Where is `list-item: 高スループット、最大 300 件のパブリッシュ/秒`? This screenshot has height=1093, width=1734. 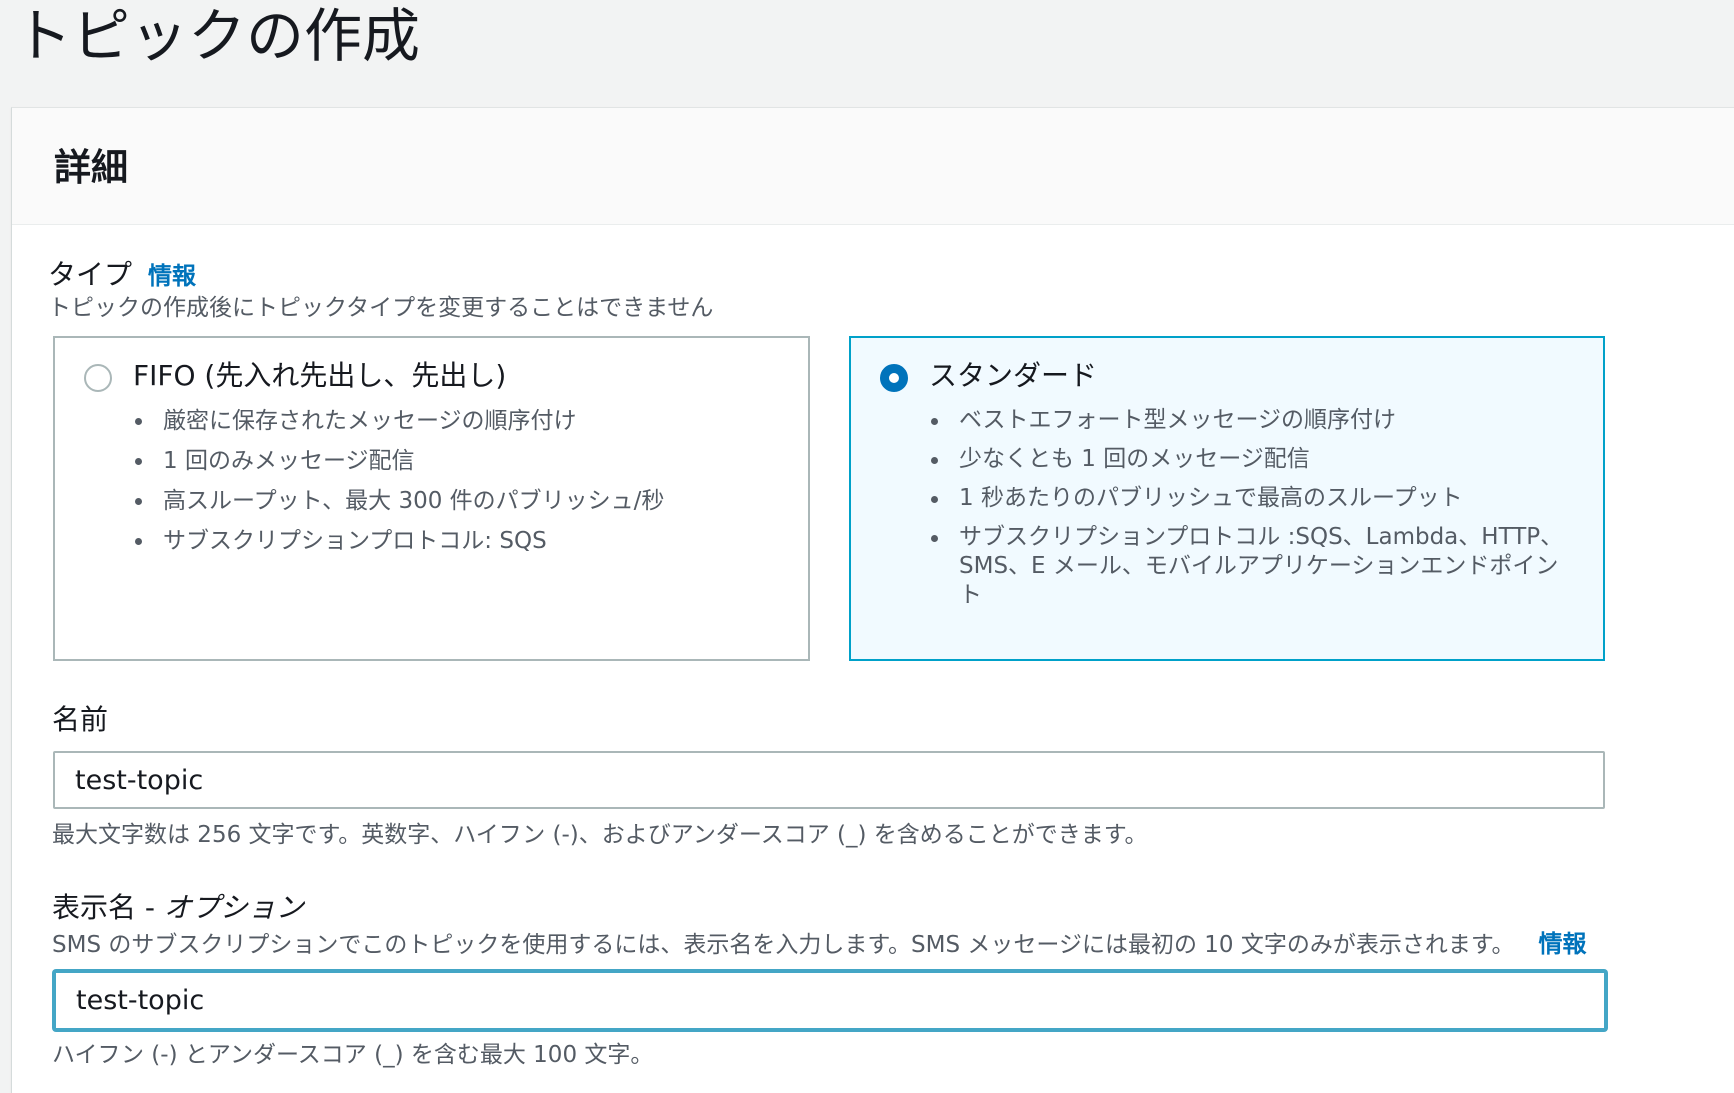
list-item: 高スループット、最大 300 件のパブリッシュ/秒 is located at coordinates (399, 501).